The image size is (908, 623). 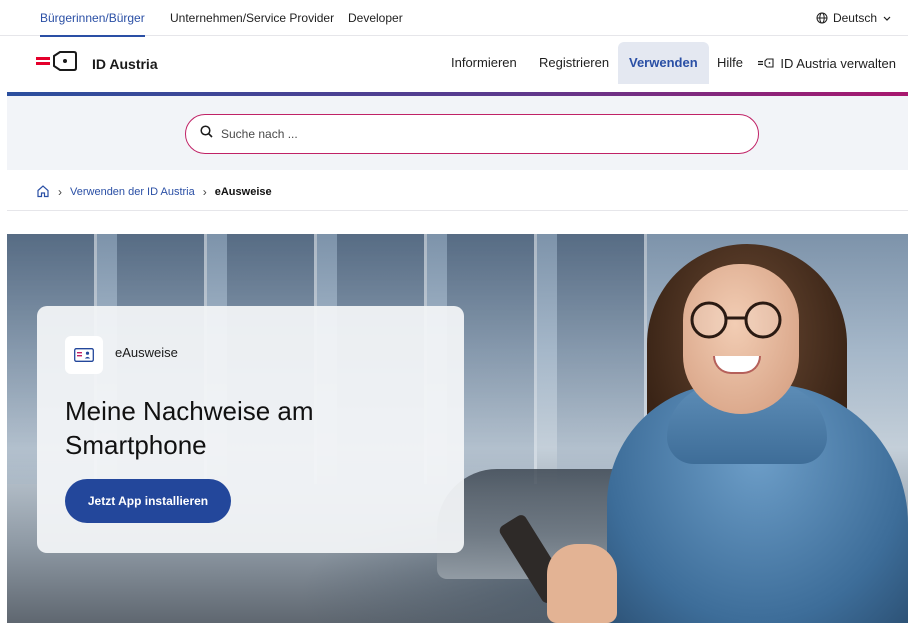 What do you see at coordinates (243, 192) in the screenshot?
I see `breadcrumb-current: eAusweise` at bounding box center [243, 192].